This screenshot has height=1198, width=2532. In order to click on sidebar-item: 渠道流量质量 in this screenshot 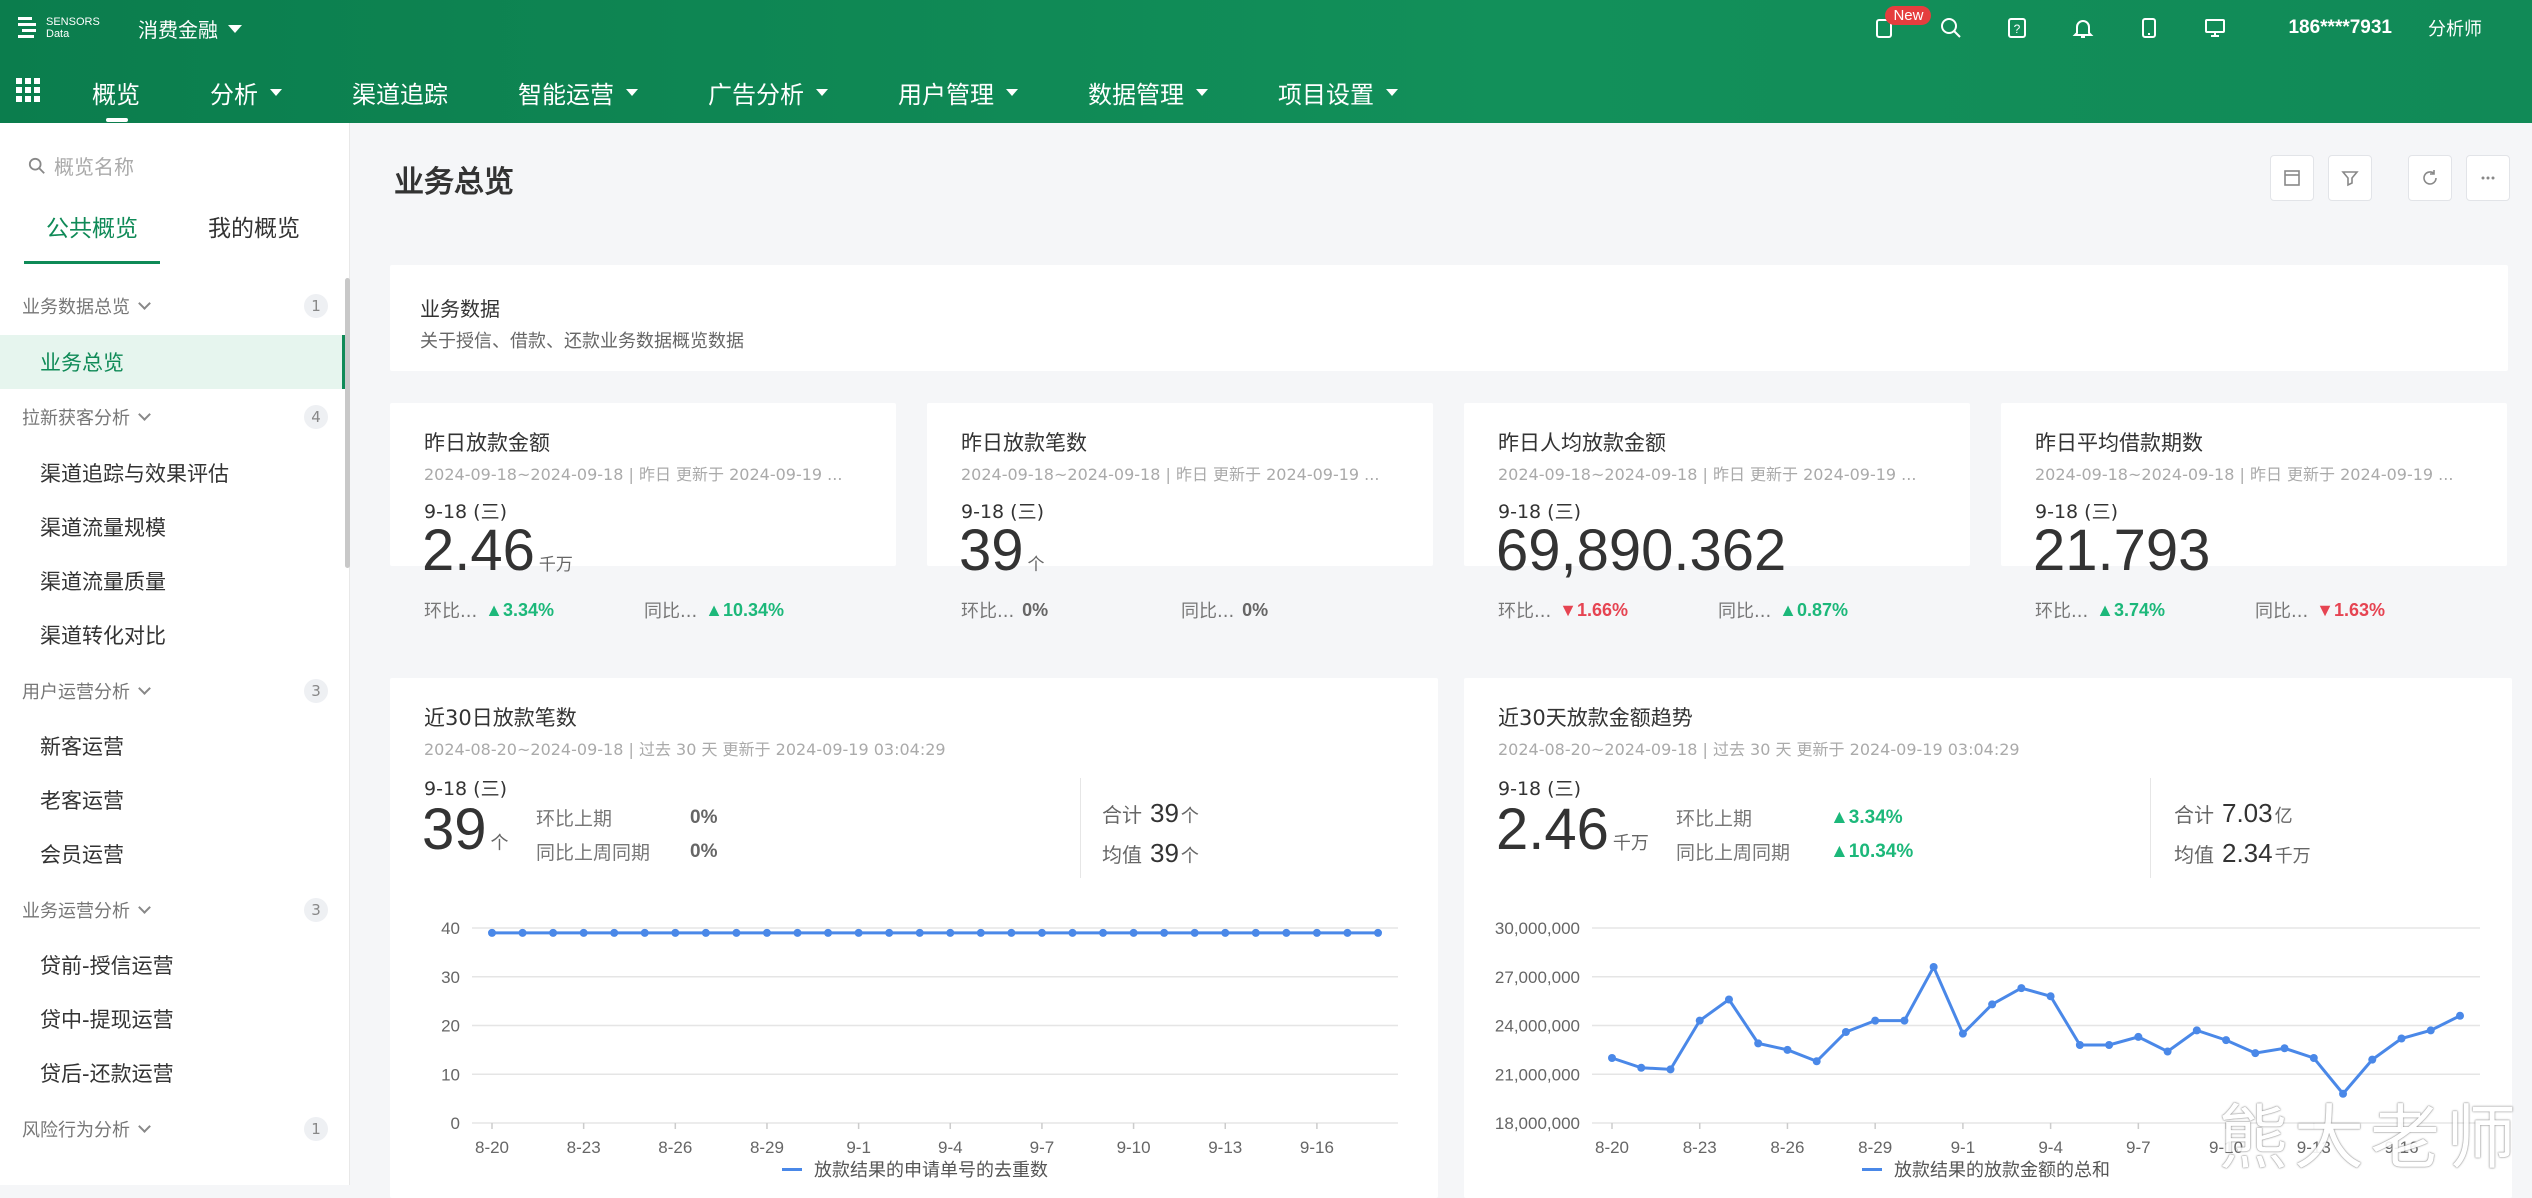, I will do `click(173, 581)`.